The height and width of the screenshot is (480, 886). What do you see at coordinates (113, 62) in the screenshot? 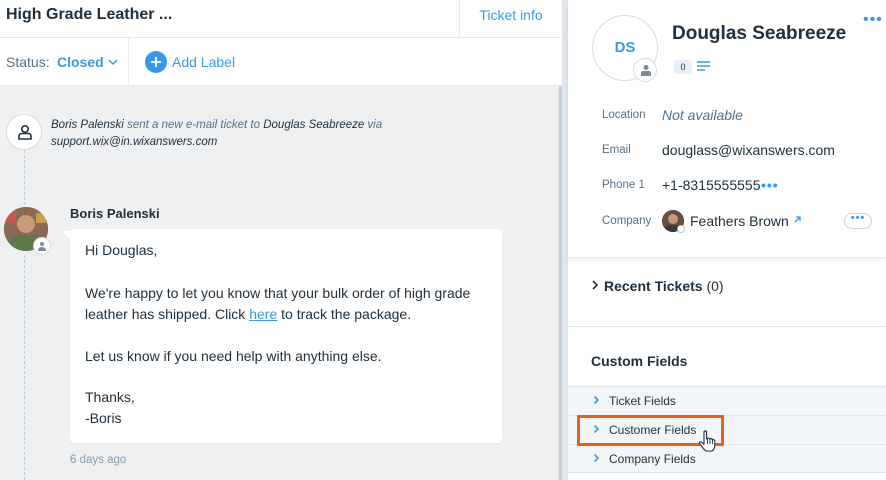
I see `chevron-down-icon` at bounding box center [113, 62].